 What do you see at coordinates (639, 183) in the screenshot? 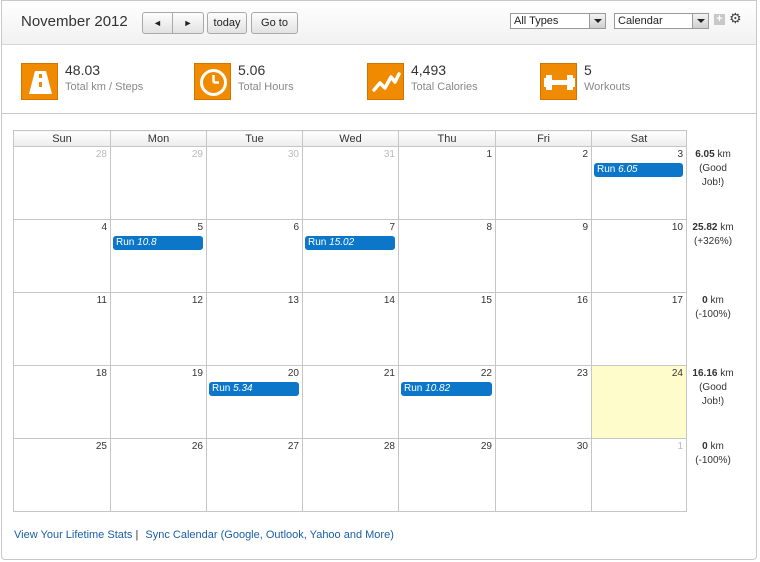
I see `day-cell: 3 Run 6.05` at bounding box center [639, 183].